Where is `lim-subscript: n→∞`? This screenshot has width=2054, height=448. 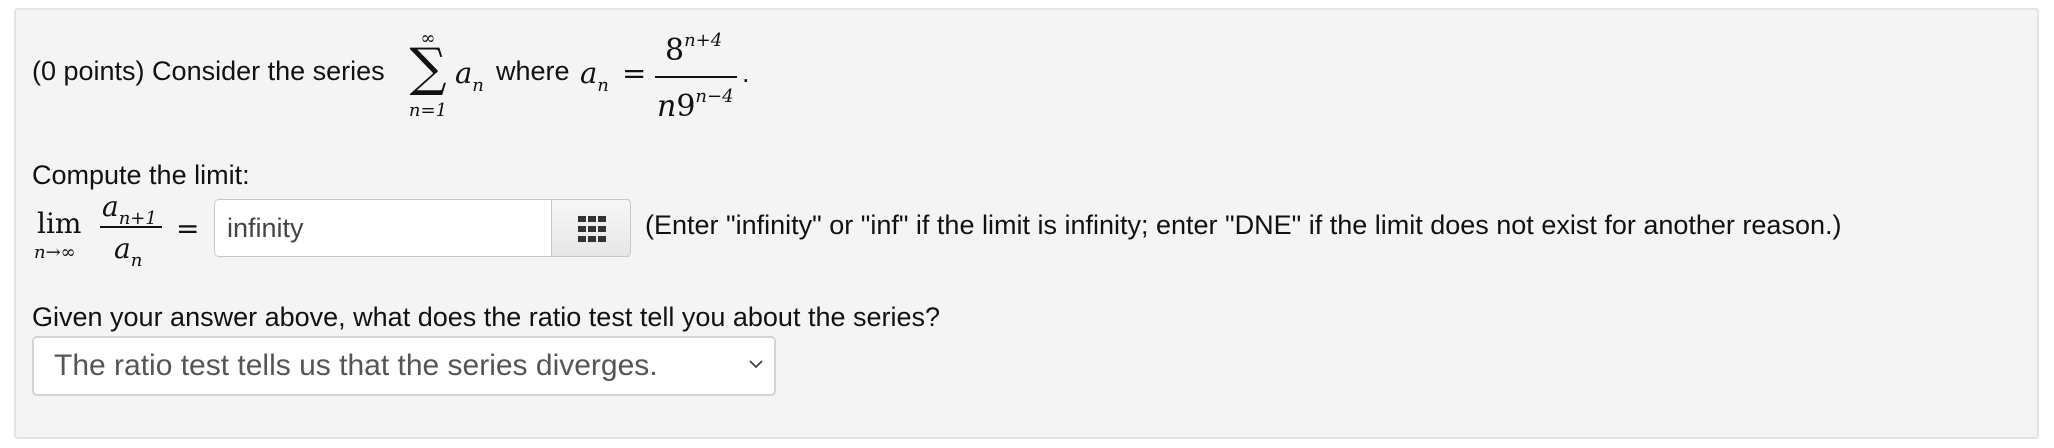
lim-subscript: n→∞ is located at coordinates (55, 252).